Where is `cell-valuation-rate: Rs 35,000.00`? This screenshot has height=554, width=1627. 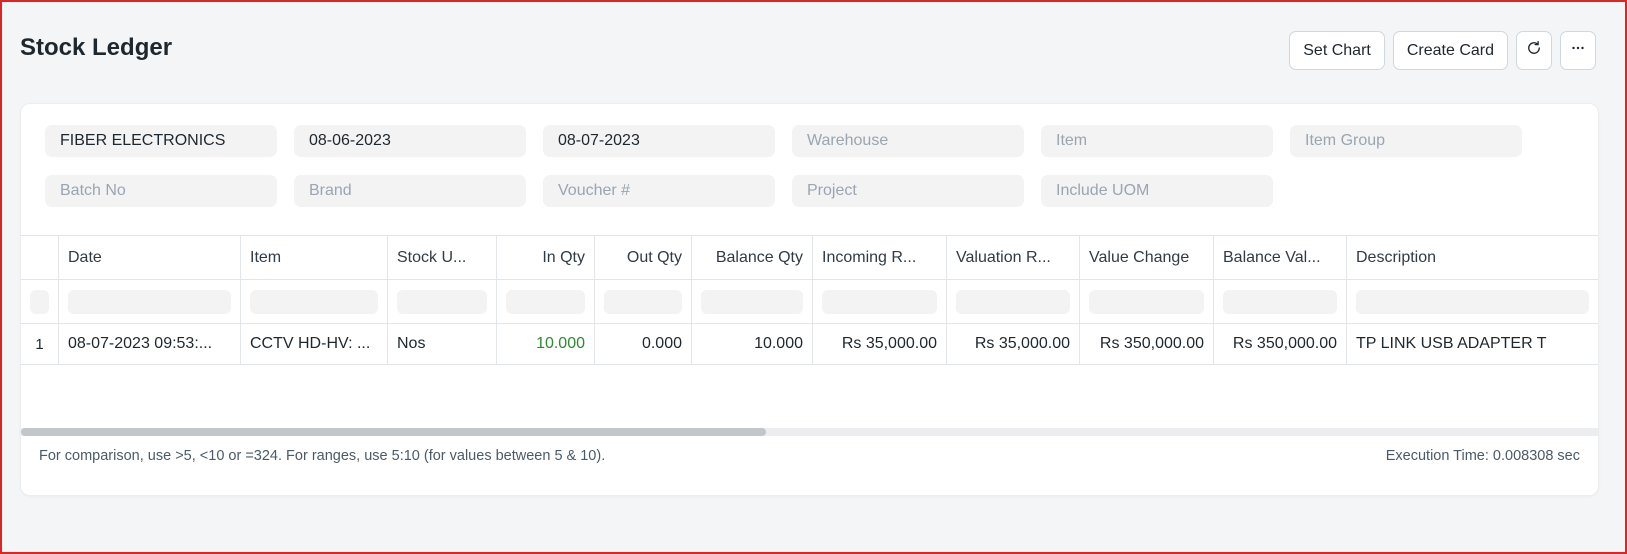 cell-valuation-rate: Rs 35,000.00 is located at coordinates (1013, 344).